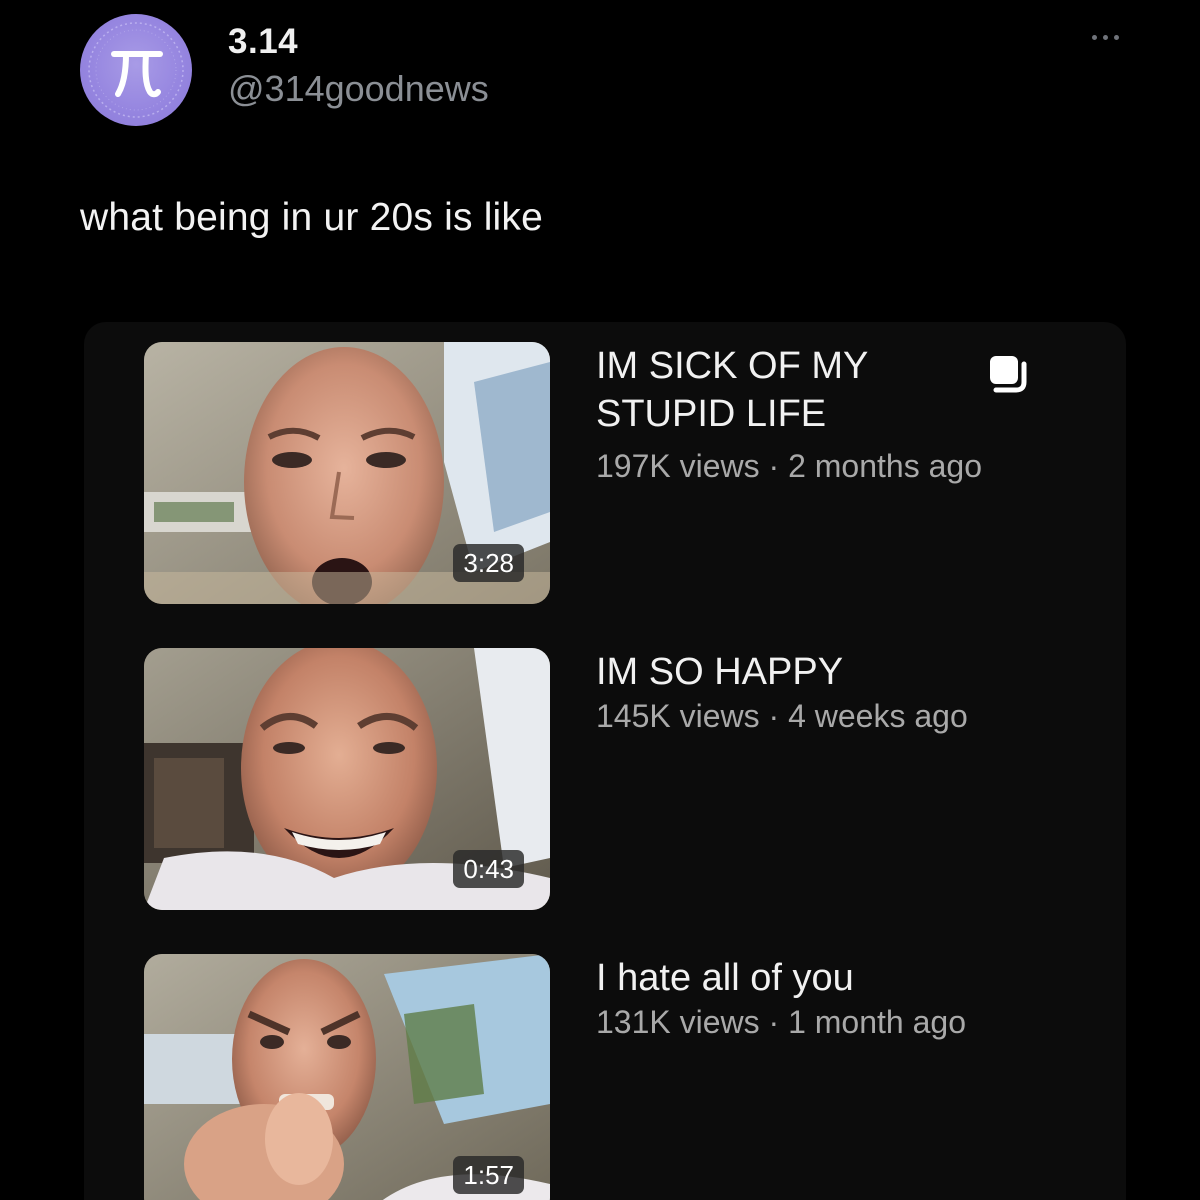  I want to click on tweet-text: what being in ur 20s is like, so click(312, 217).